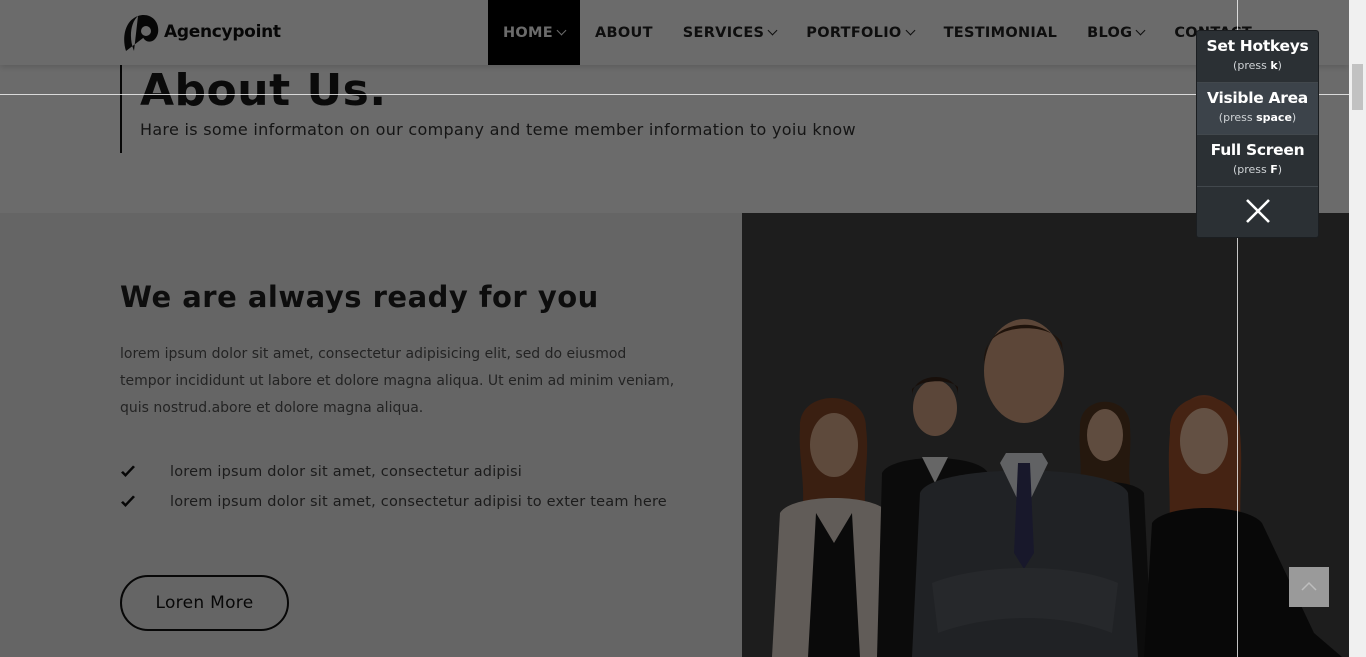 Image resolution: width=1366 pixels, height=657 pixels. I want to click on back-to-top-button, so click(1309, 587).